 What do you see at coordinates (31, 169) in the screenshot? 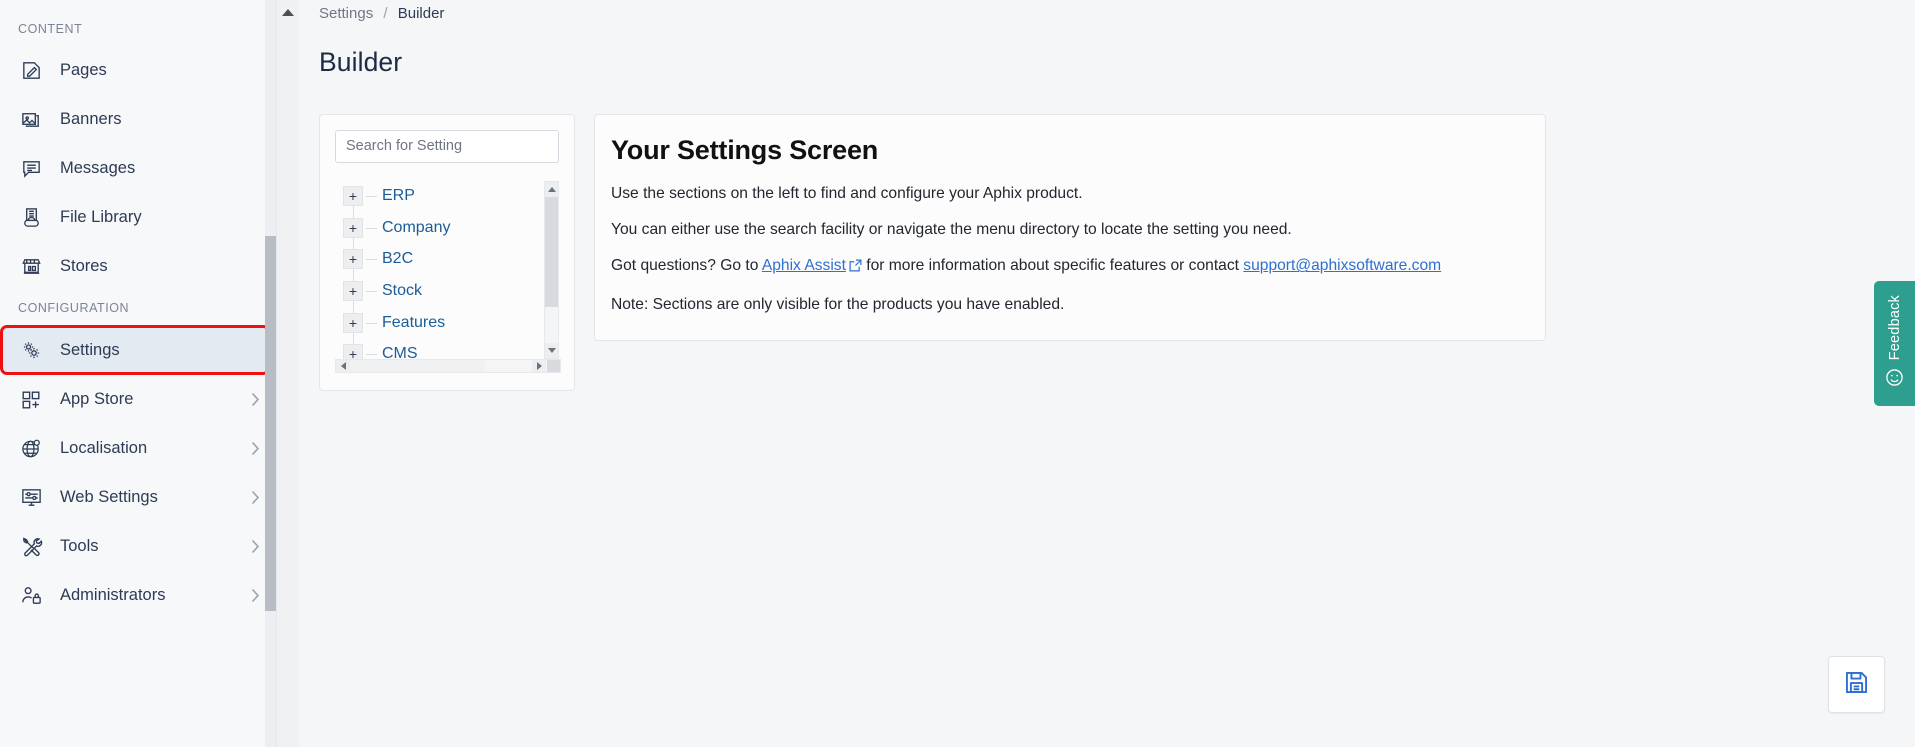
I see `messages-icon` at bounding box center [31, 169].